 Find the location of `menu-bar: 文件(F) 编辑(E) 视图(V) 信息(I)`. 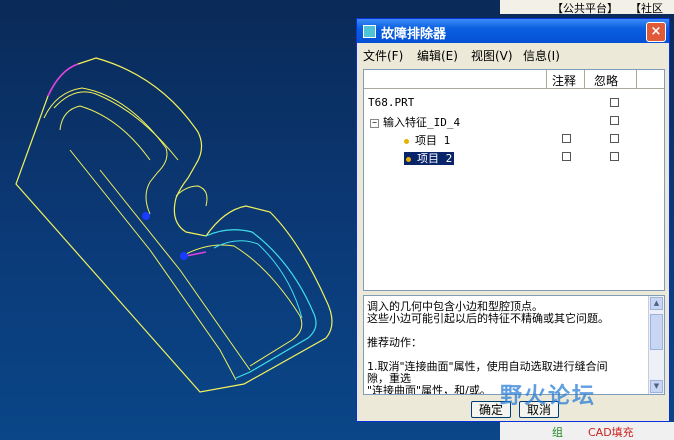

menu-bar: 文件(F) 编辑(E) 视图(V) 信息(I) is located at coordinates (513, 54).